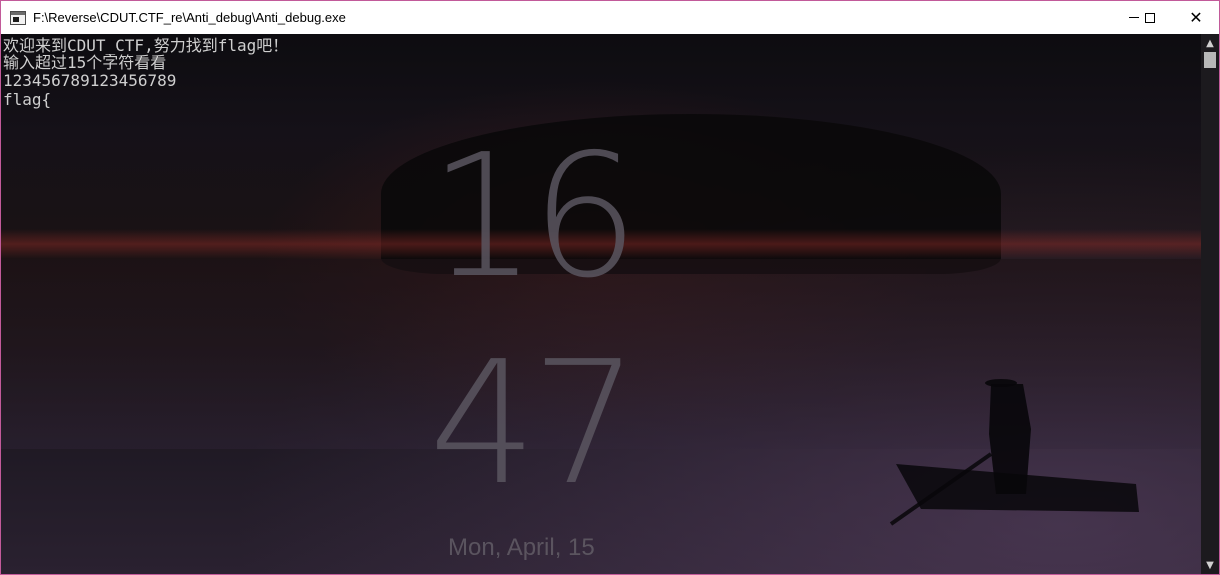 The height and width of the screenshot is (575, 1220). Describe the element at coordinates (1010, 439) in the screenshot. I see `person` at that location.